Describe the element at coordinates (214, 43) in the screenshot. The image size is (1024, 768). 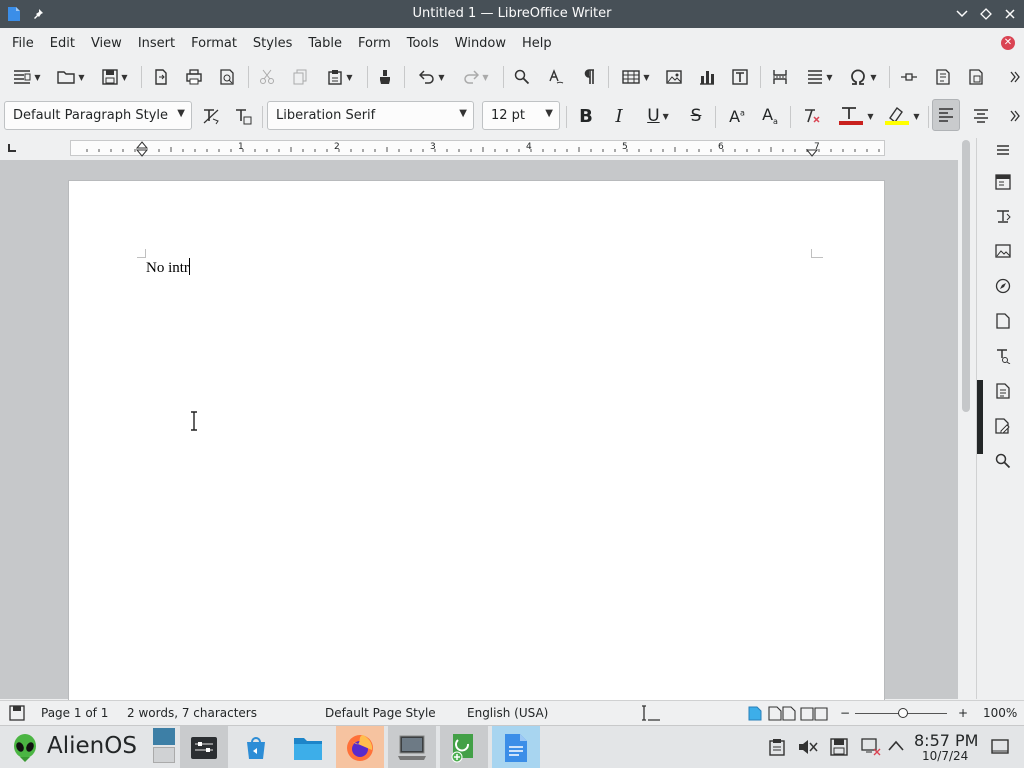
I see `menu-format: Format` at that location.